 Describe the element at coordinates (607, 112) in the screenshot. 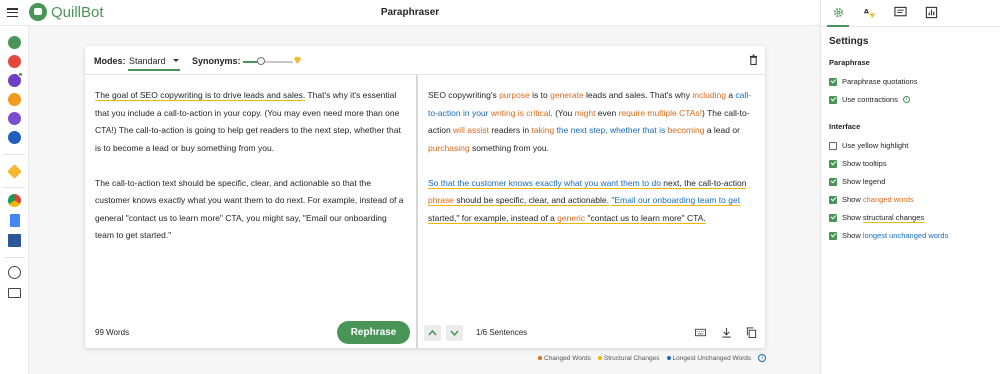

I see `text-segment: even` at that location.